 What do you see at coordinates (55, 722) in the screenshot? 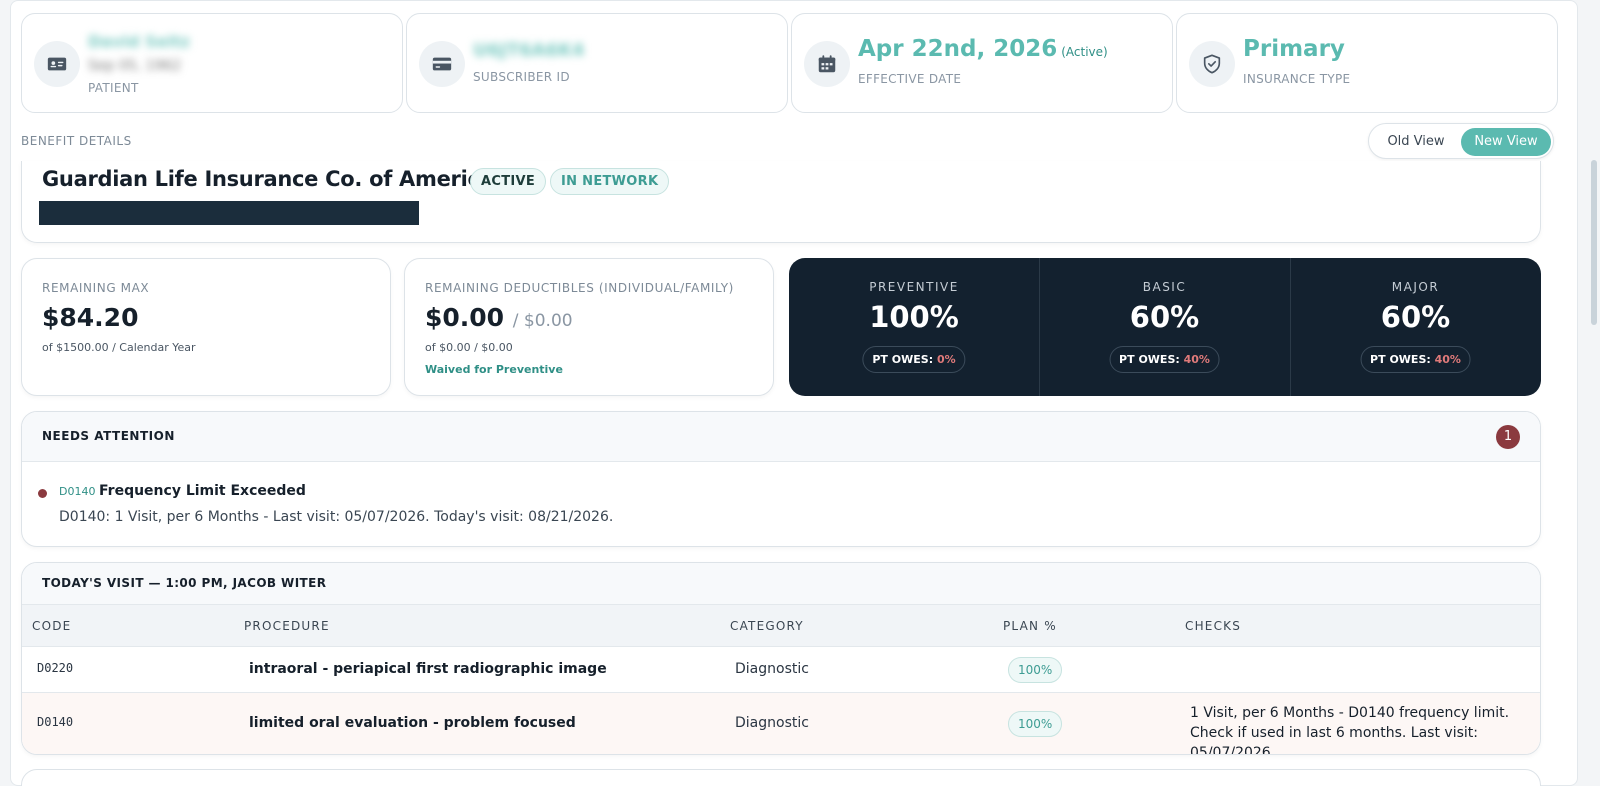
I see `cell-code: D0140` at bounding box center [55, 722].